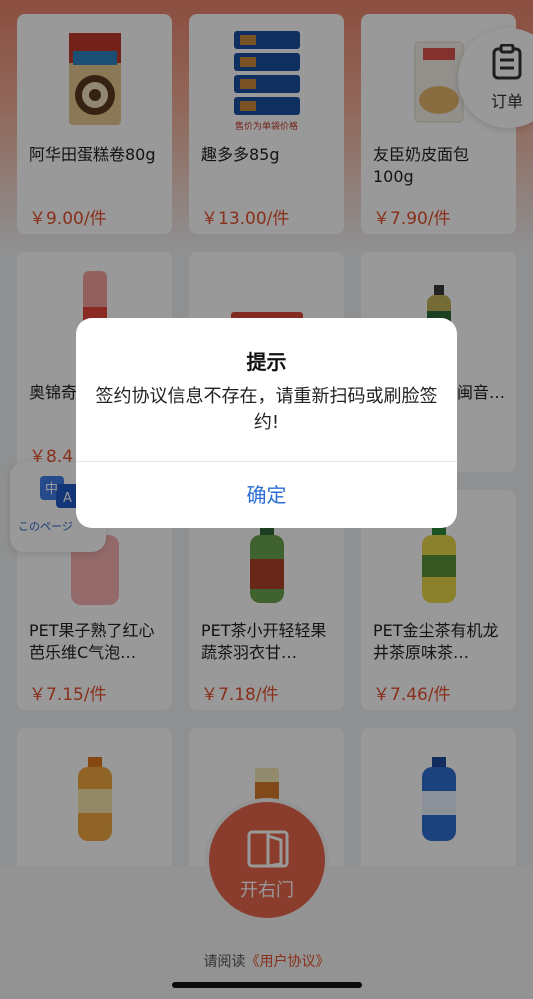 This screenshot has height=999, width=533. I want to click on dialog-title: 提示, so click(266, 362).